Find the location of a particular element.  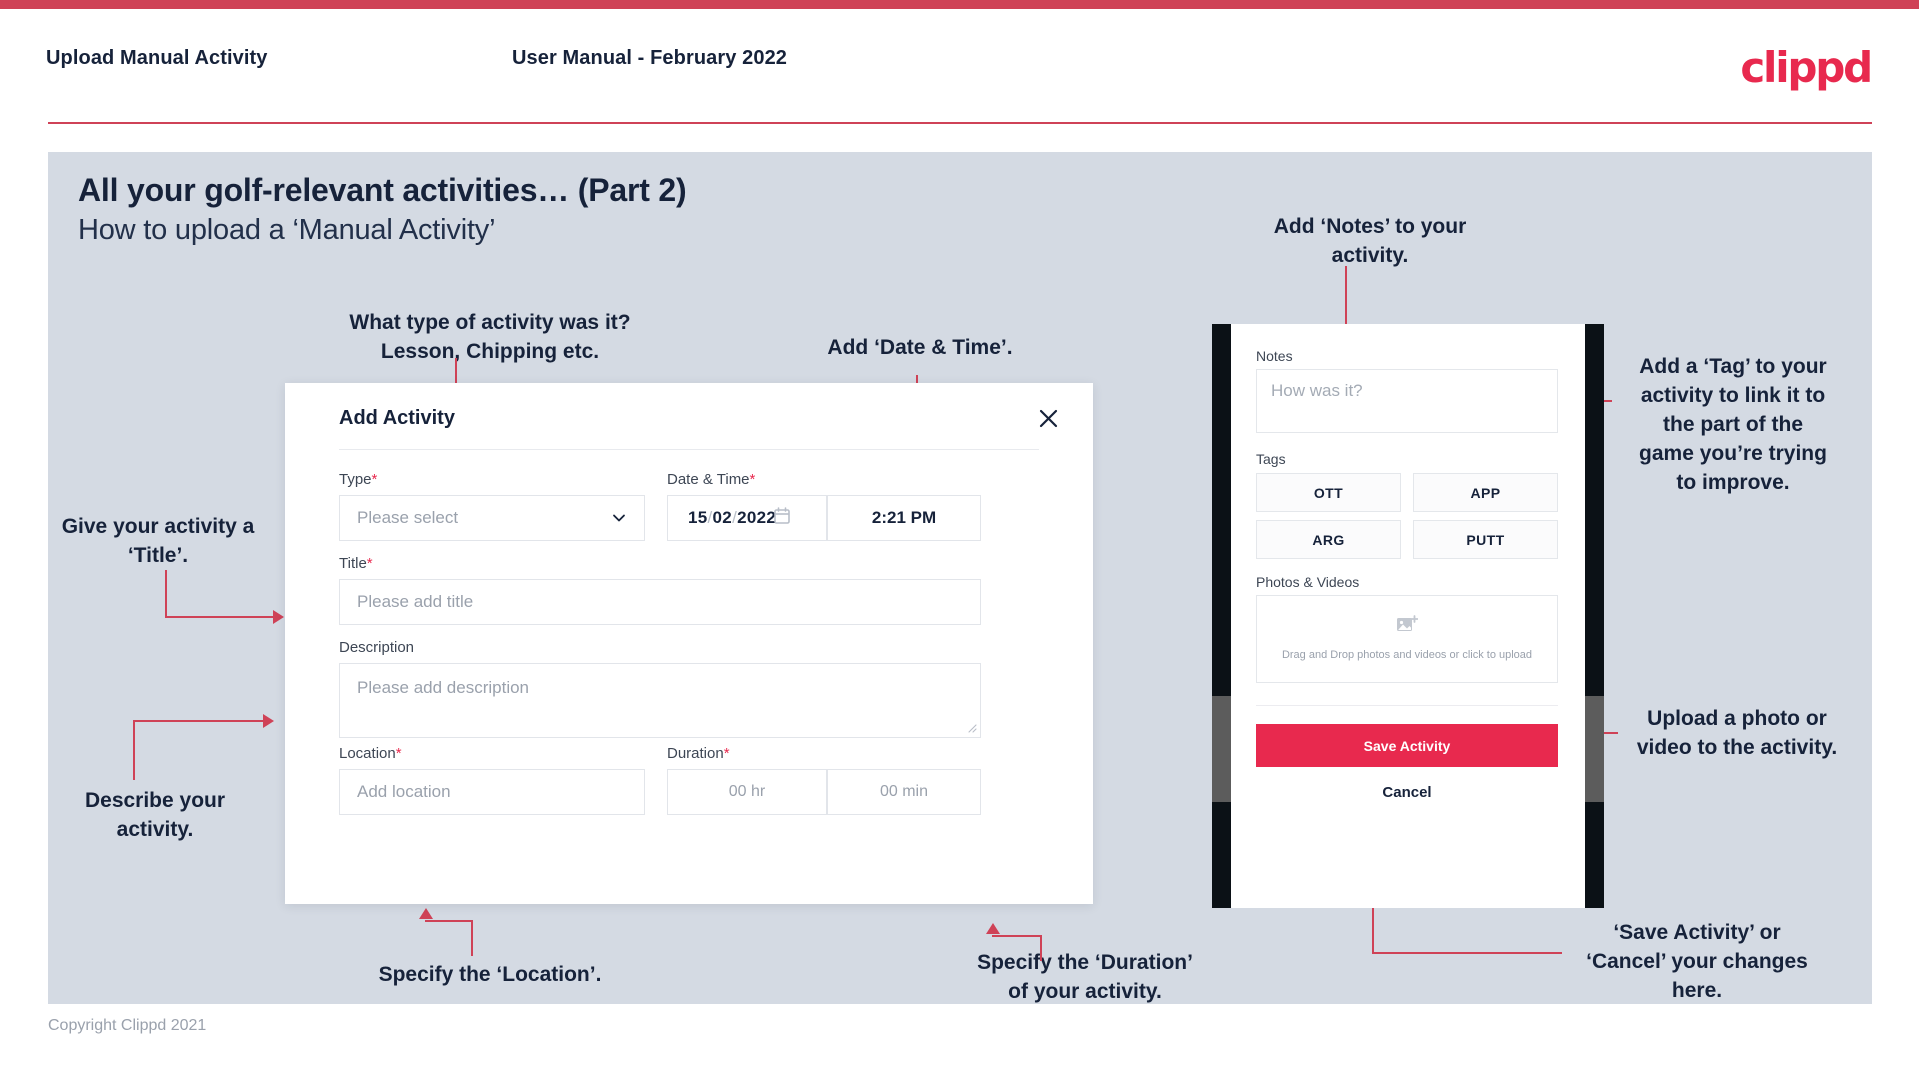

location-label: Location* is located at coordinates (370, 753).